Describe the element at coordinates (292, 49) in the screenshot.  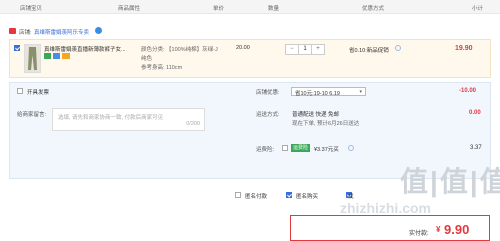
I see `qty-minus-button: −` at that location.